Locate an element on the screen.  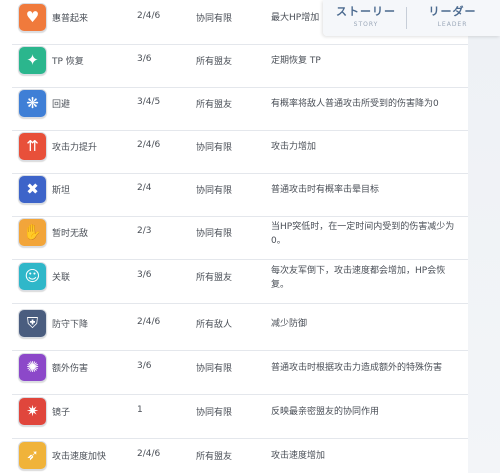
tab-story: ストーリー STORY is located at coordinates (366, 18).